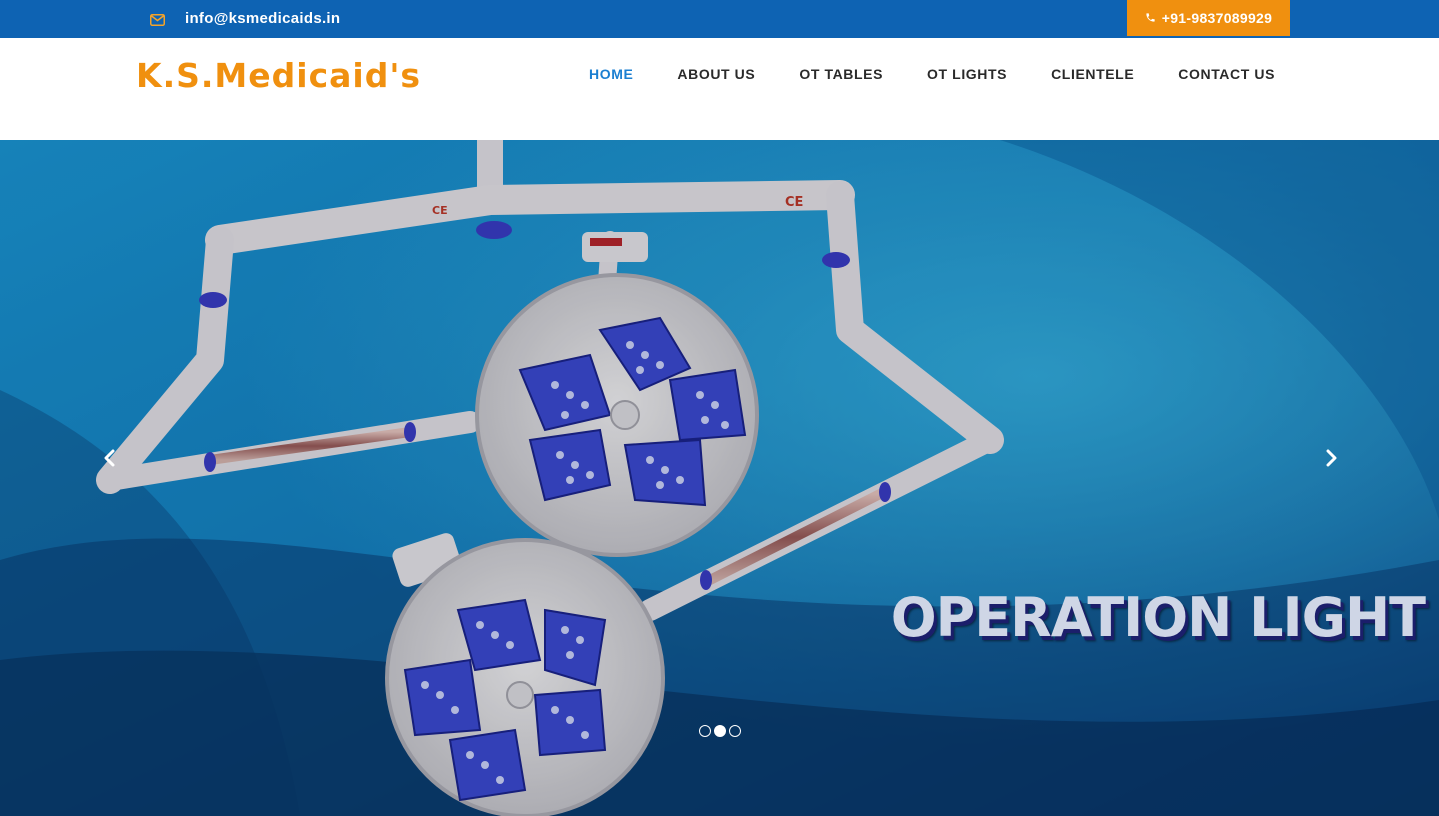  Describe the element at coordinates (1217, 18) in the screenshot. I see `phone-text: +91-9837089929` at that location.